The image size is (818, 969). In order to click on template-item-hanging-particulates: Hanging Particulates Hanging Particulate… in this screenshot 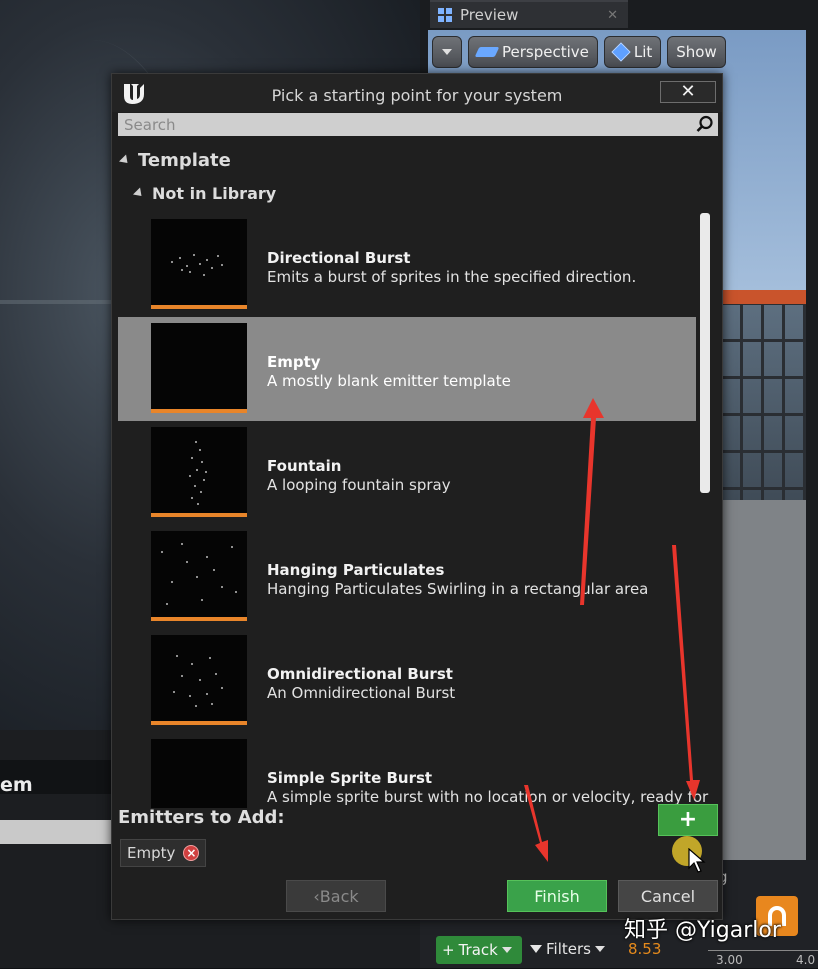, I will do `click(407, 577)`.